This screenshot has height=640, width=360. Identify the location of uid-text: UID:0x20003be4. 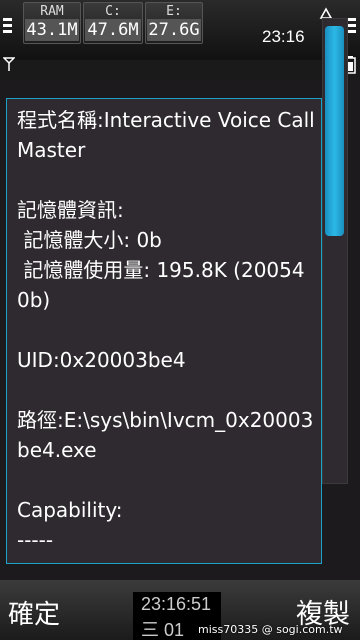
(101, 360).